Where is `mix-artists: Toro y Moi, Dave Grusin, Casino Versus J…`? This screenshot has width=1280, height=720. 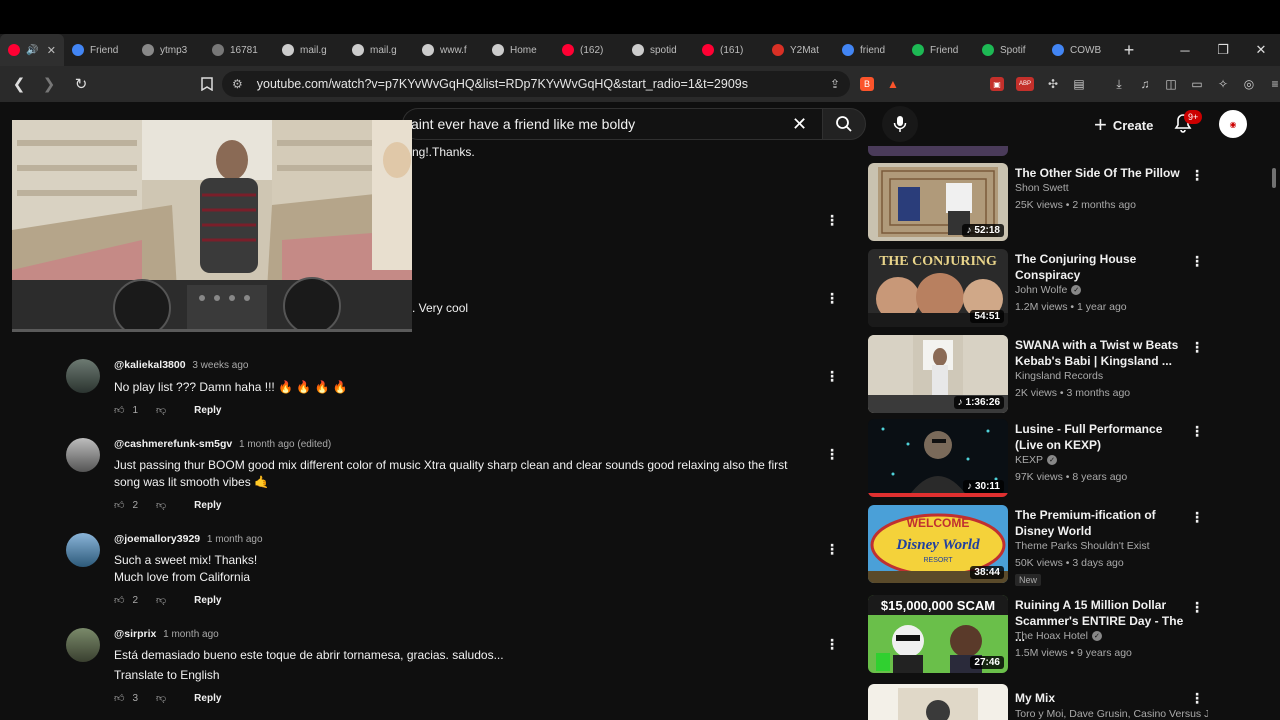 mix-artists: Toro y Moi, Dave Grusin, Casino Versus J… is located at coordinates (1111, 714).